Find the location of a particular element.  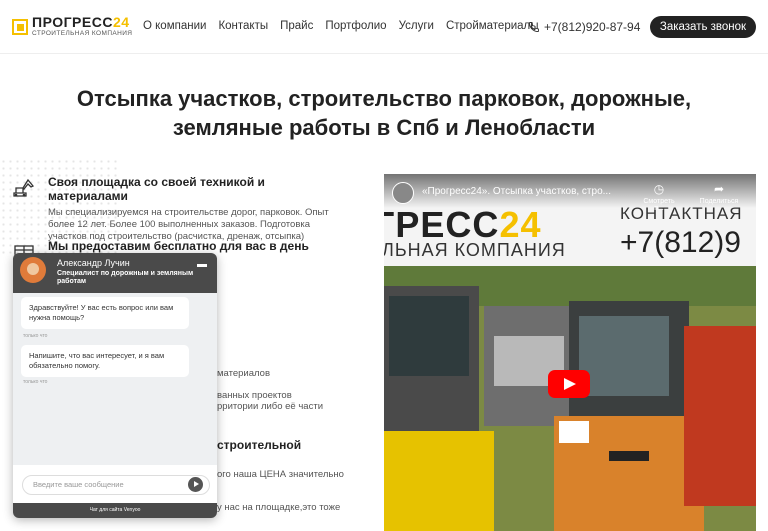

video-brand-subtitle: ЛЬНАЯ КОМПАНИЯ is located at coordinates (475, 250).